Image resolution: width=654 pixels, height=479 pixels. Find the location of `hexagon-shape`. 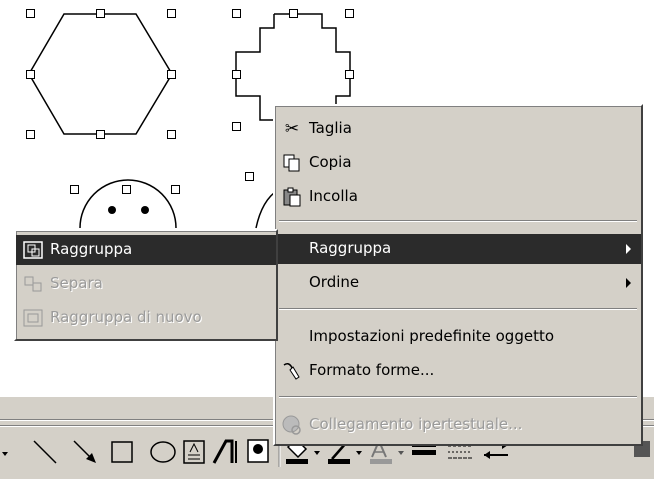

hexagon-shape is located at coordinates (100, 74).